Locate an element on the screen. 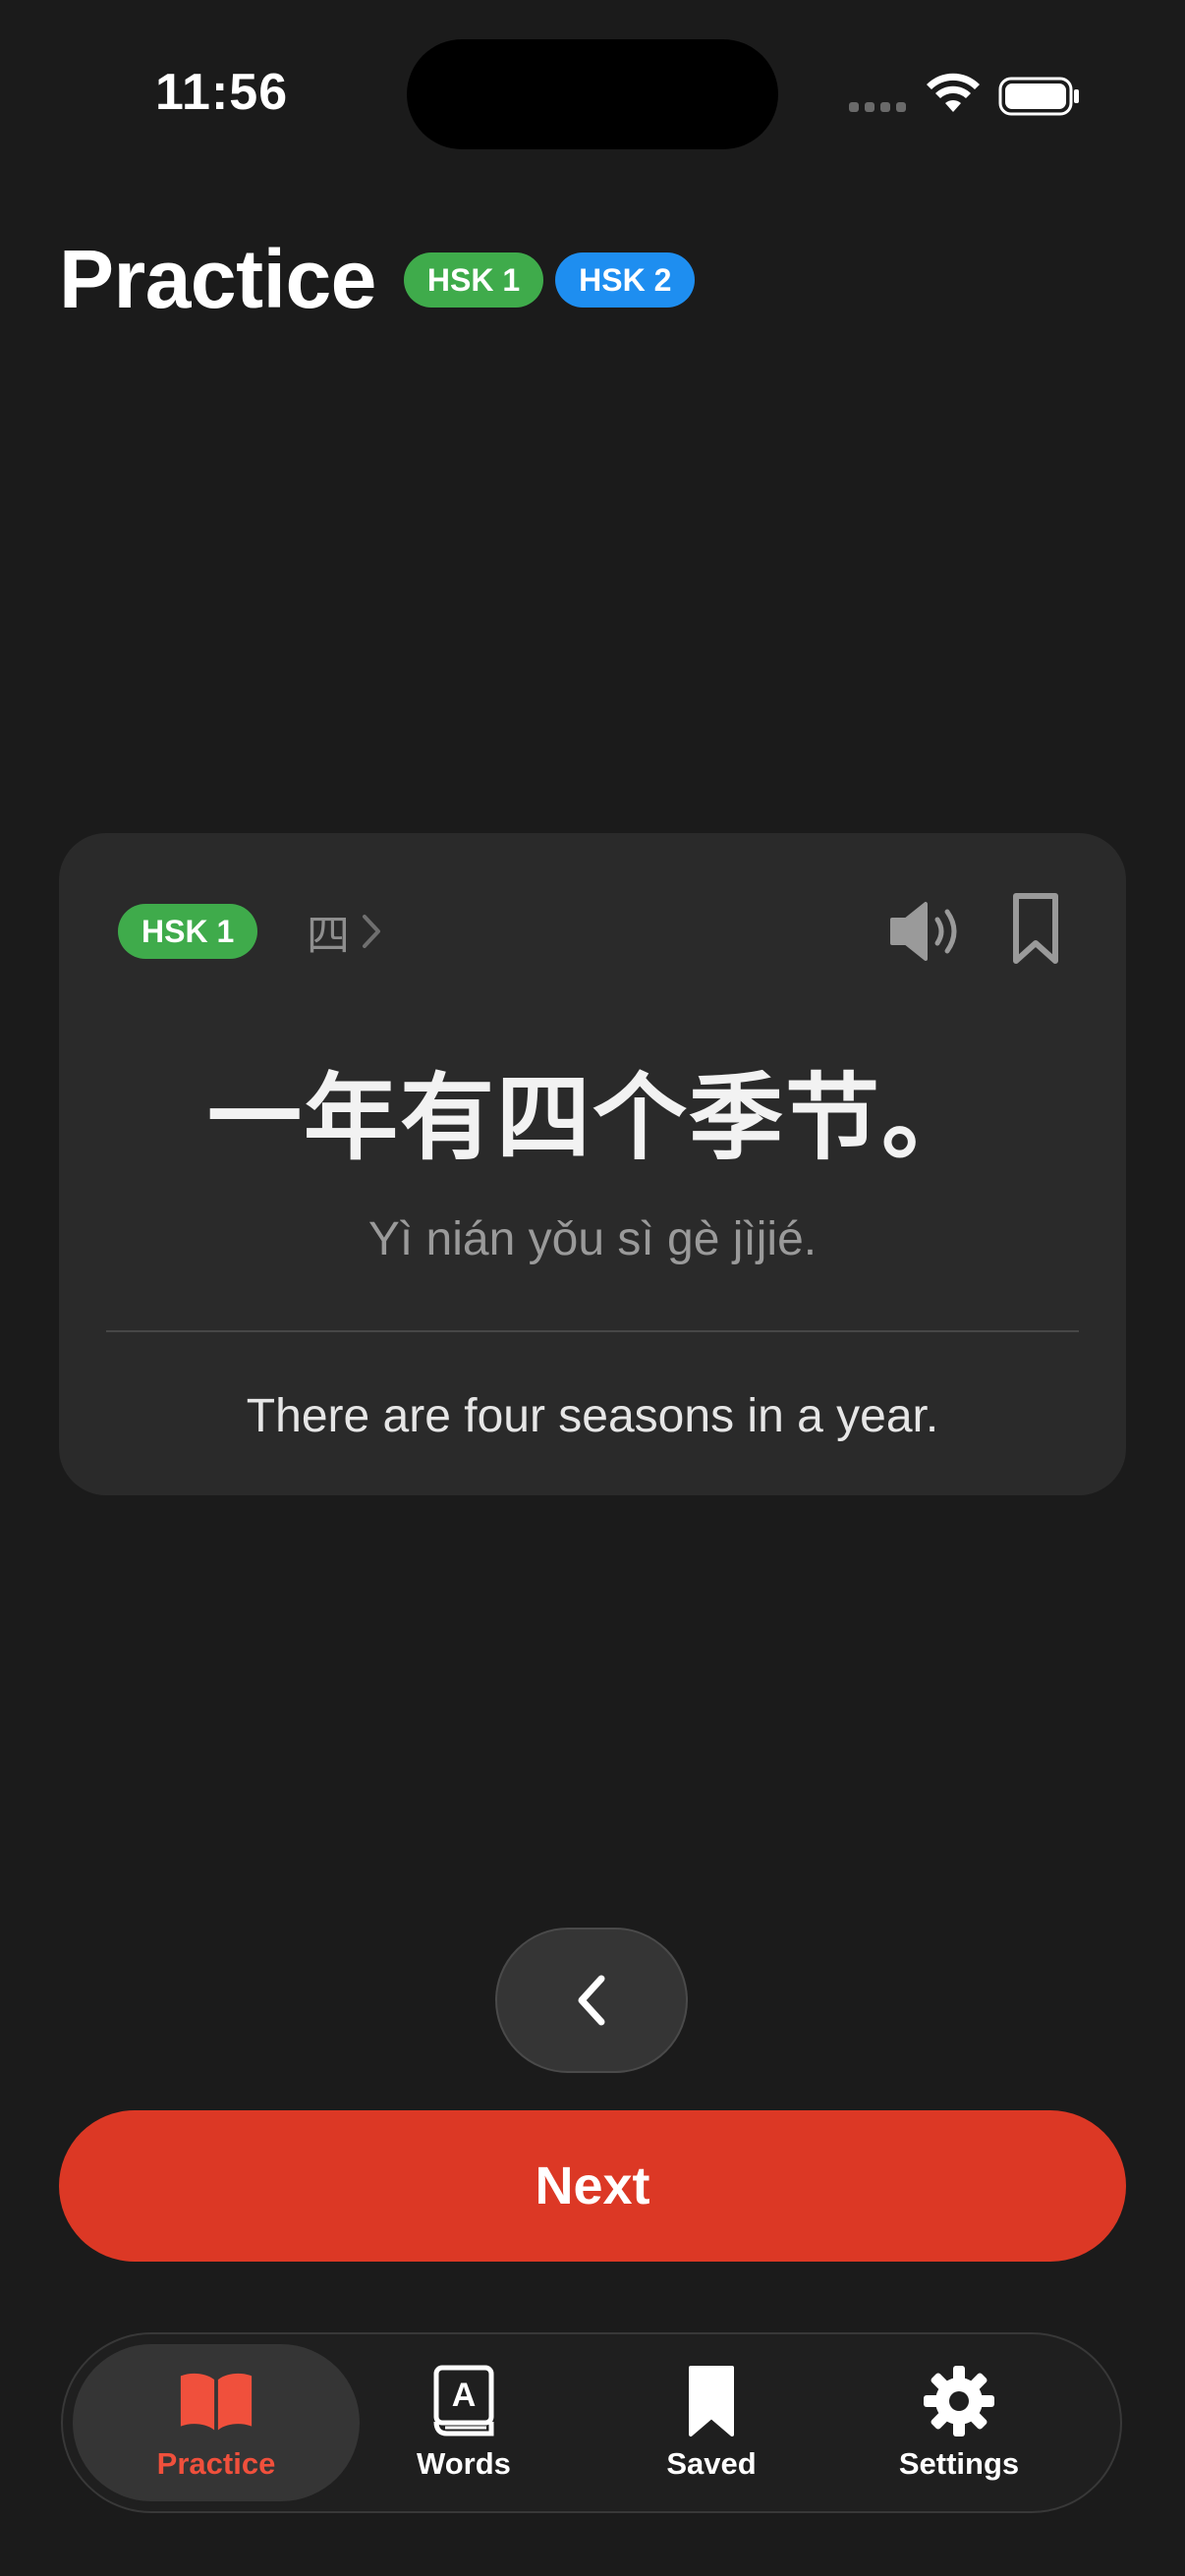 Image resolution: width=1185 pixels, height=2576 pixels. translation-text: There are four seasons in a year. is located at coordinates (592, 1416).